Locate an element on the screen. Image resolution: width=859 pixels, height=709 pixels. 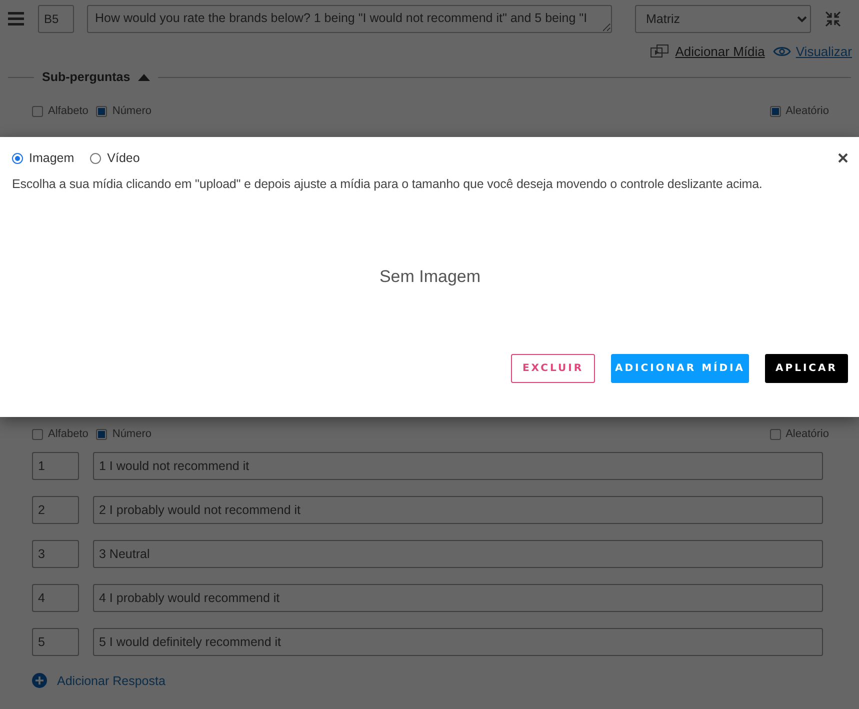
empty-image-text: Sem Imagem is located at coordinates (430, 276).